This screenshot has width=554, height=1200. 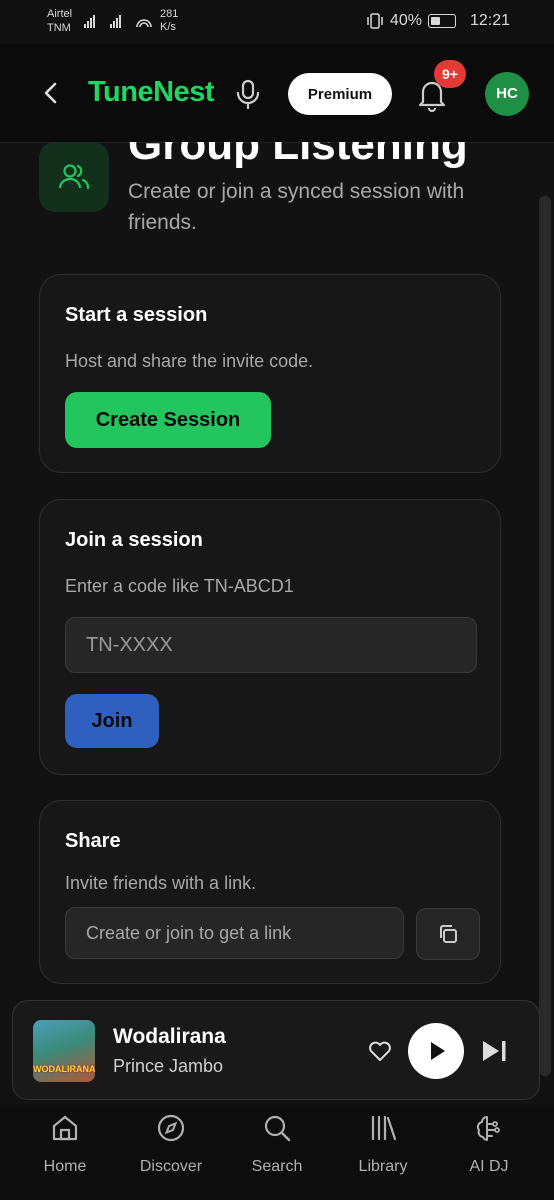 I want to click on status-right: 40% 12:21, so click(x=438, y=21).